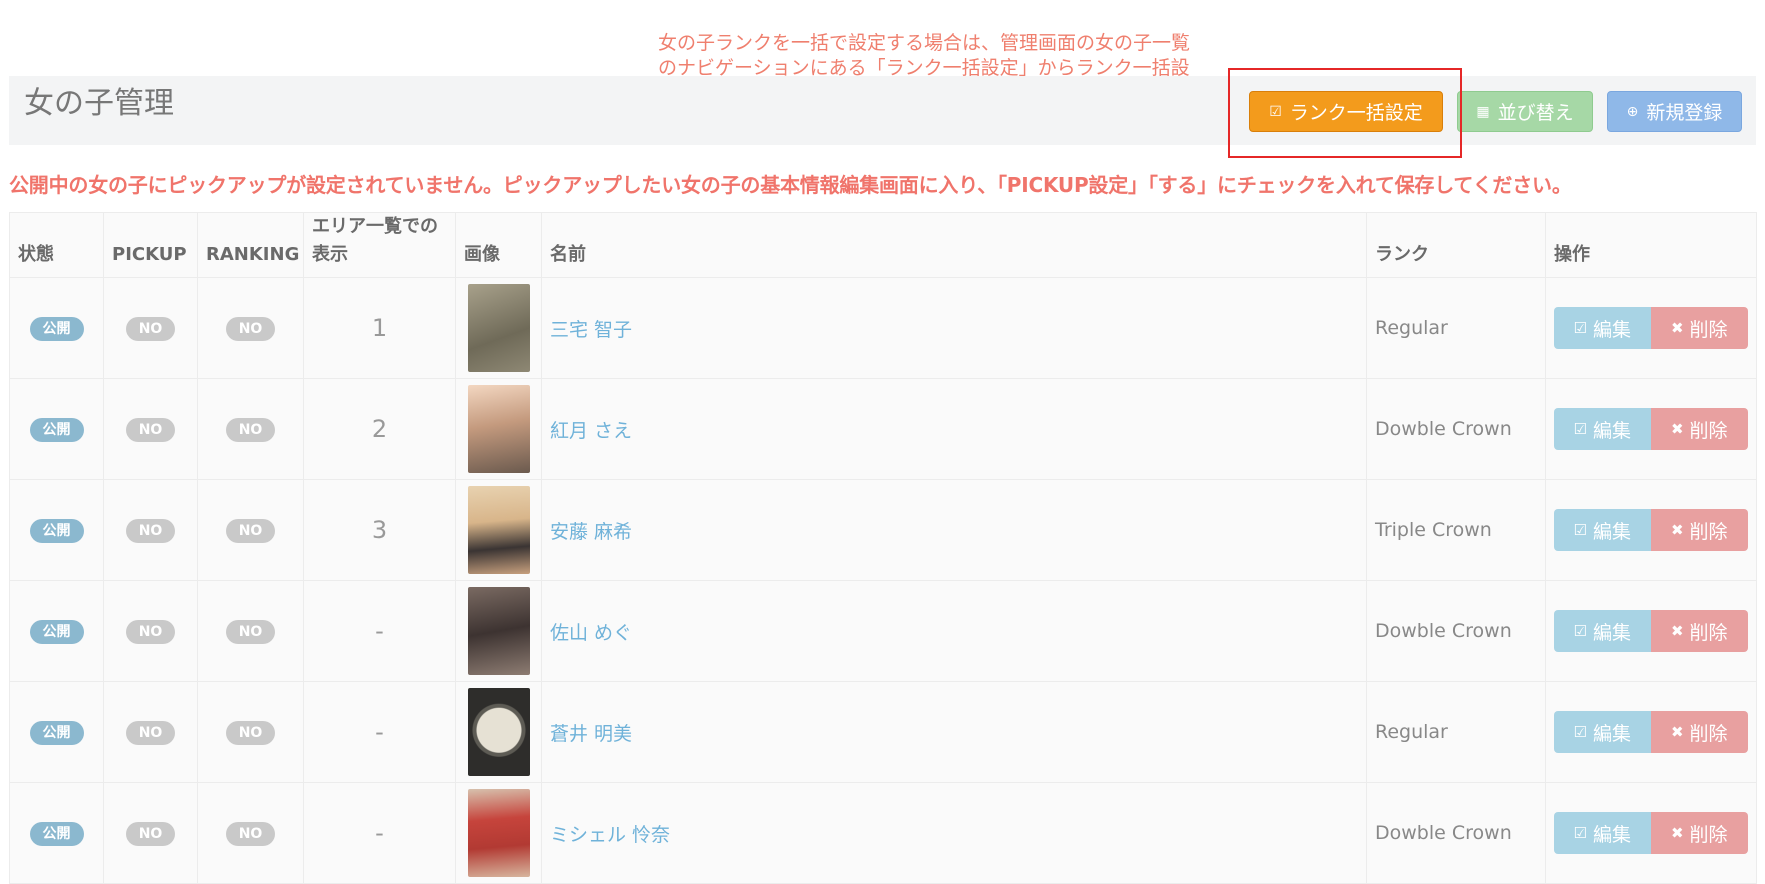 This screenshot has width=1765, height=884. I want to click on col-pickup: PICKUP, so click(150, 245).